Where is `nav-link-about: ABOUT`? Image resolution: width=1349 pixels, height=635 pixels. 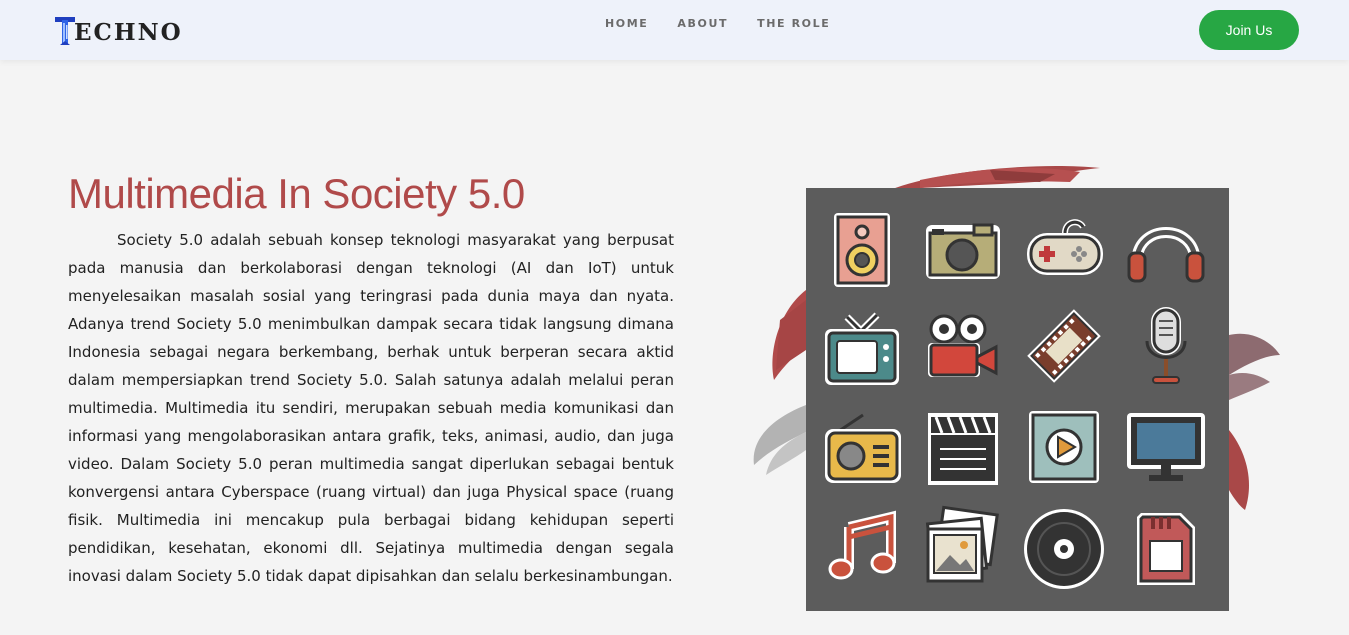
nav-link-about: ABOUT is located at coordinates (702, 23).